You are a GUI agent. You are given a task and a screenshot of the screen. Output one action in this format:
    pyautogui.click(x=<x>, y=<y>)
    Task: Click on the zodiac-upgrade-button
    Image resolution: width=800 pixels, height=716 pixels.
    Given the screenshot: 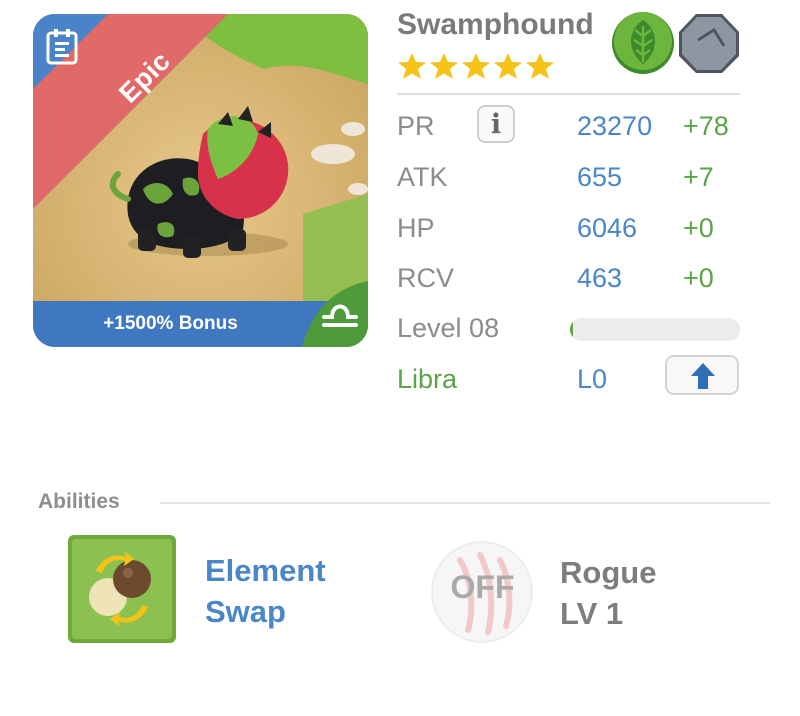 What is the action you would take?
    pyautogui.click(x=702, y=375)
    